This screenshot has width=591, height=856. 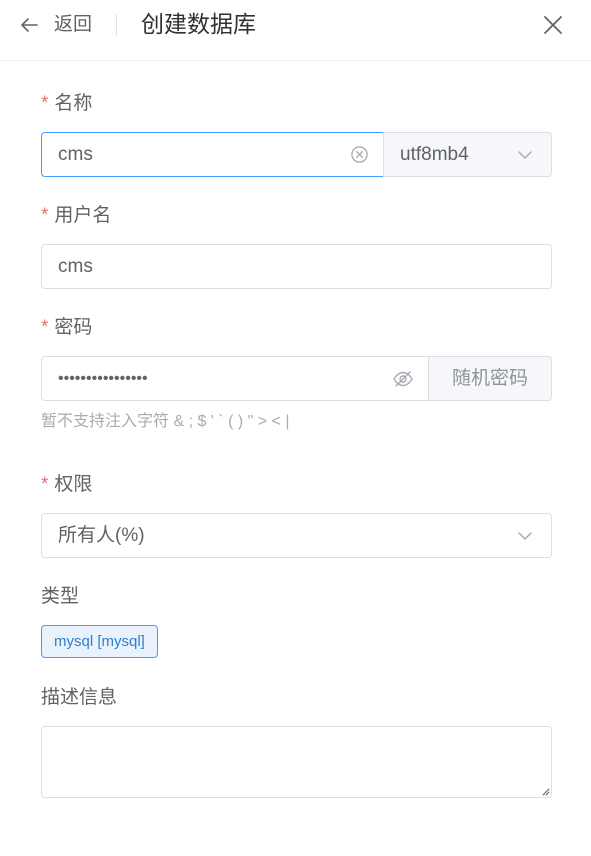 I want to click on password-label-text: 密码, so click(x=73, y=327).